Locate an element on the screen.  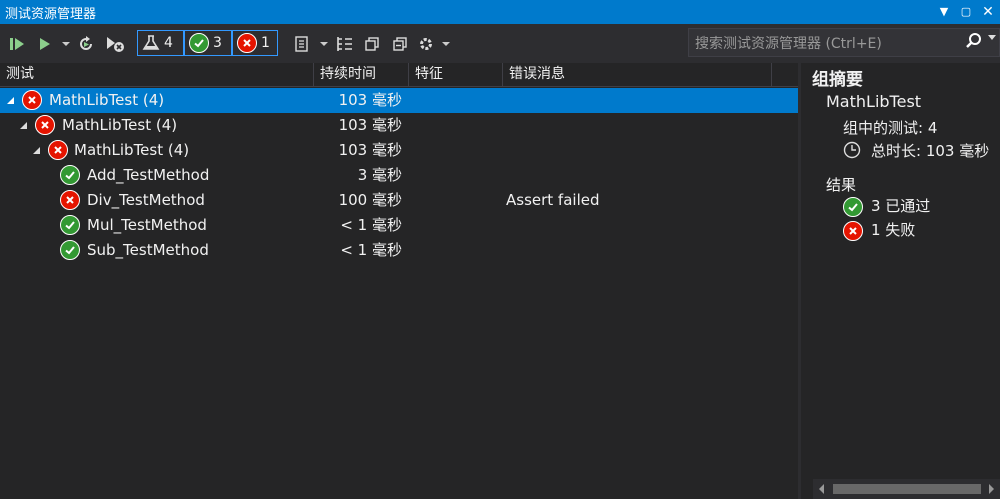
scroll-right-icon is located at coordinates (991, 489).